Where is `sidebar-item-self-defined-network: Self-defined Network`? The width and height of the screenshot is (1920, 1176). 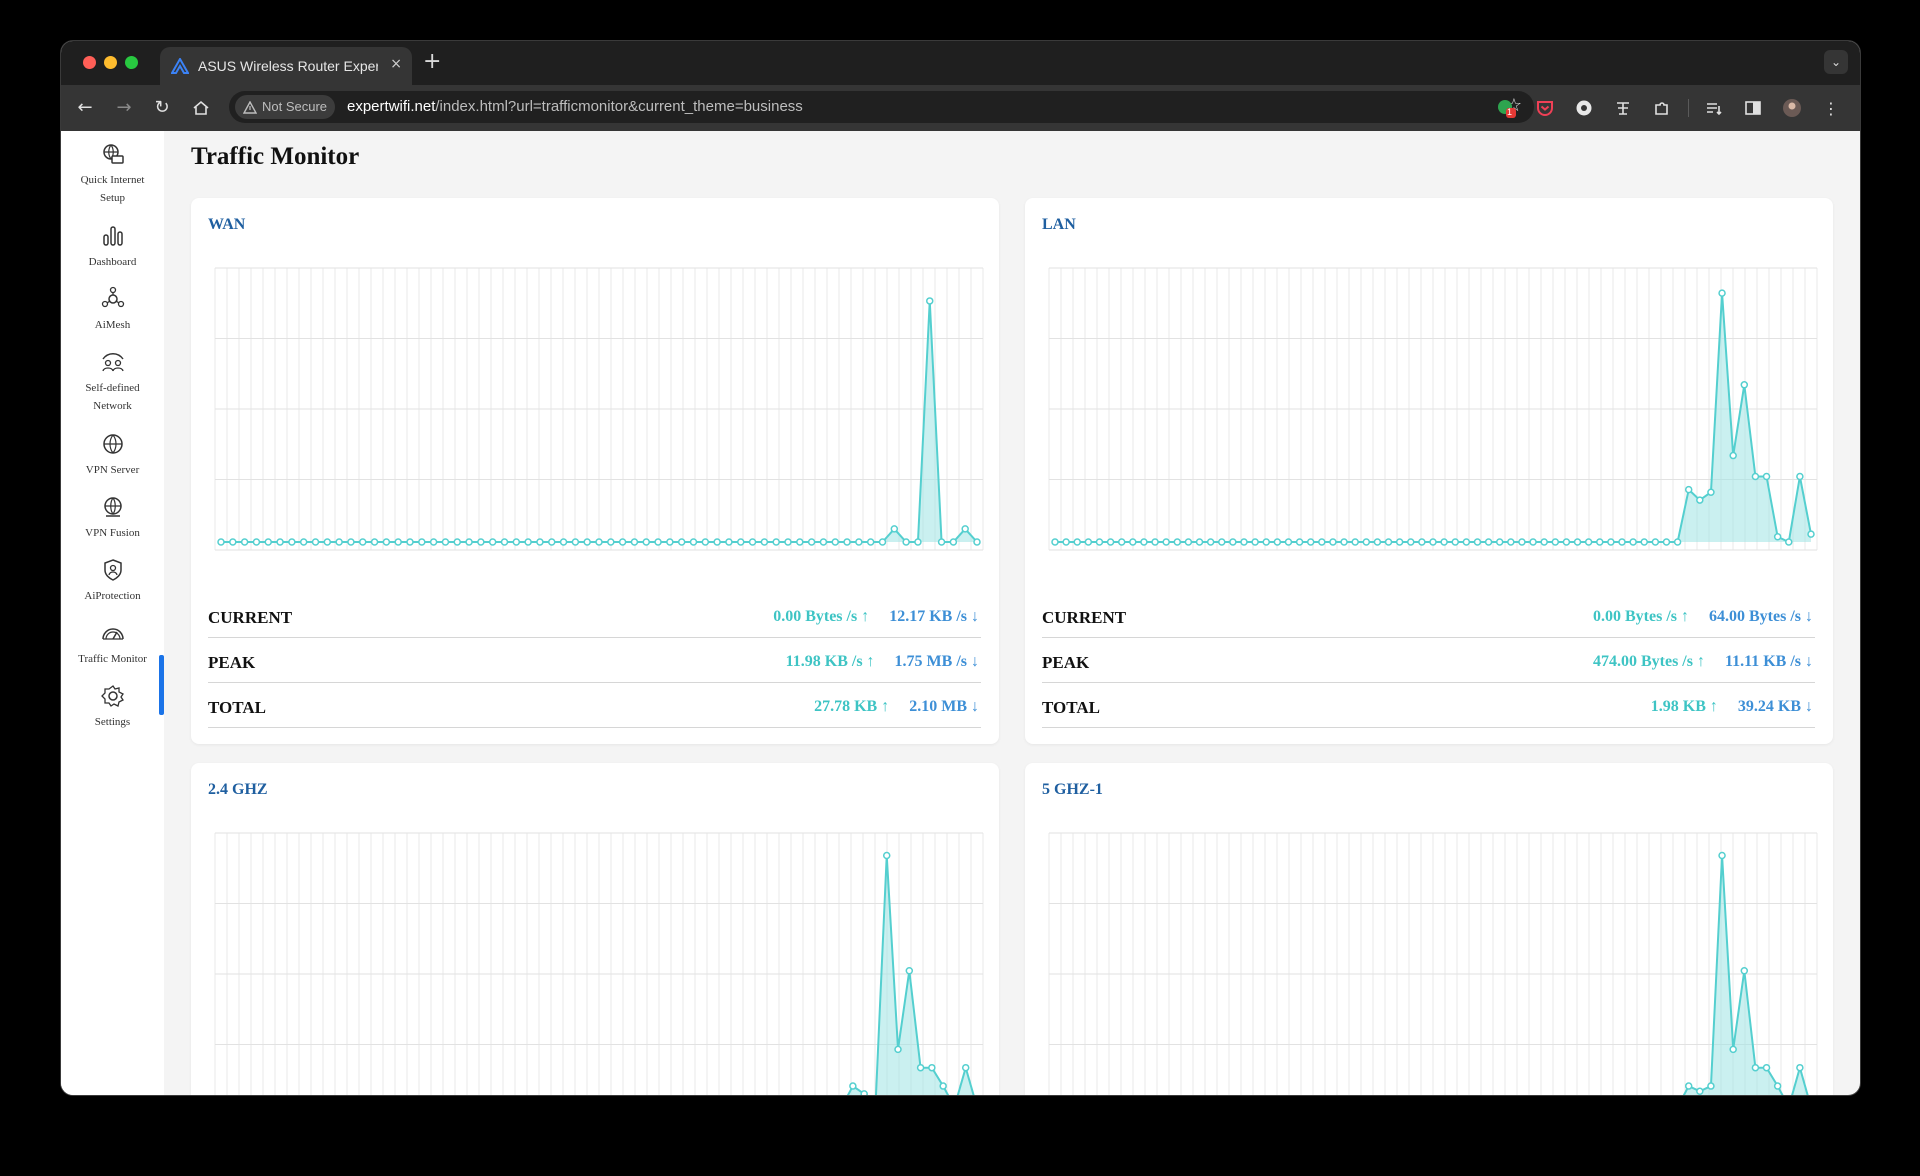
sidebar-item-self-defined-network: Self-defined Network is located at coordinates (112, 382).